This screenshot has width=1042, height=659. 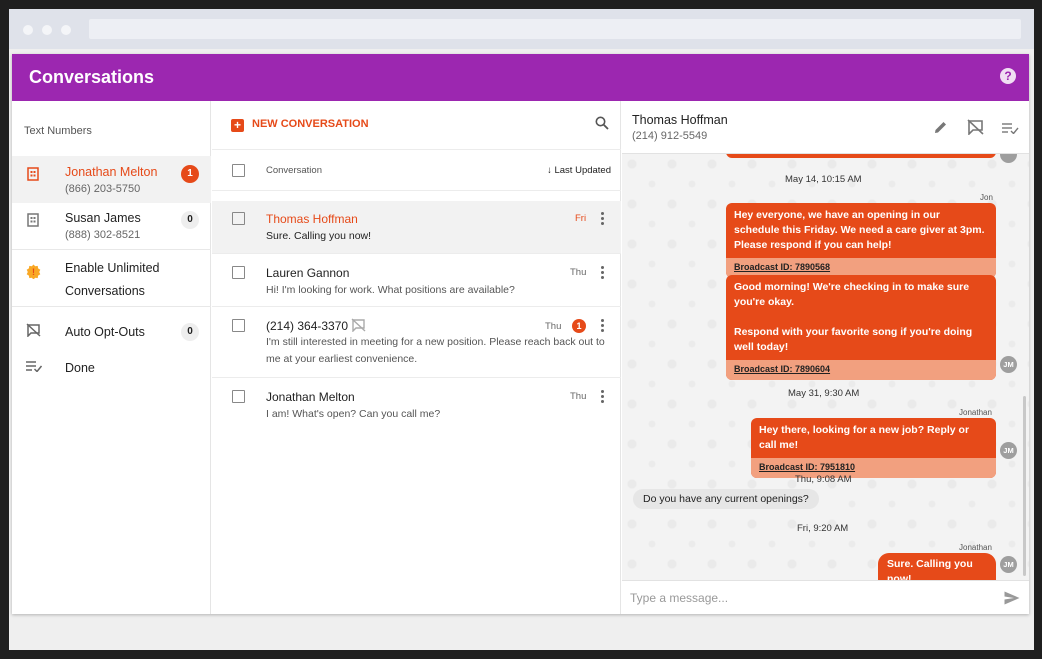 I want to click on message-input, so click(x=810, y=598).